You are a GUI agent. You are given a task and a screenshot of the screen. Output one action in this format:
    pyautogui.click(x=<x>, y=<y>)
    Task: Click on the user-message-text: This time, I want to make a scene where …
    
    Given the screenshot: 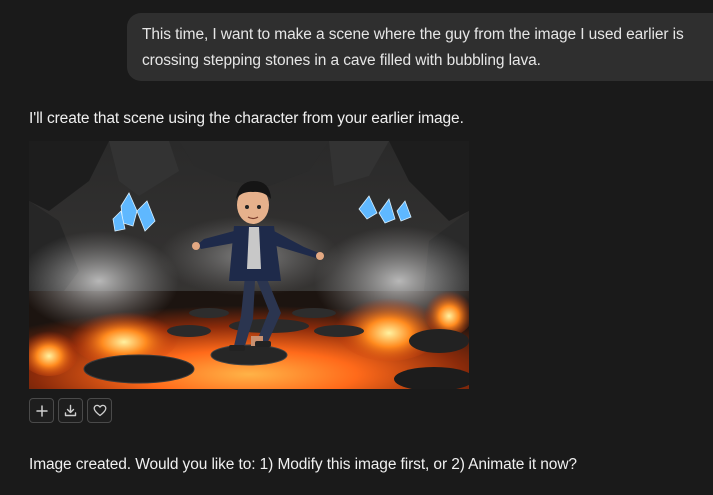 What is the action you would take?
    pyautogui.click(x=413, y=47)
    